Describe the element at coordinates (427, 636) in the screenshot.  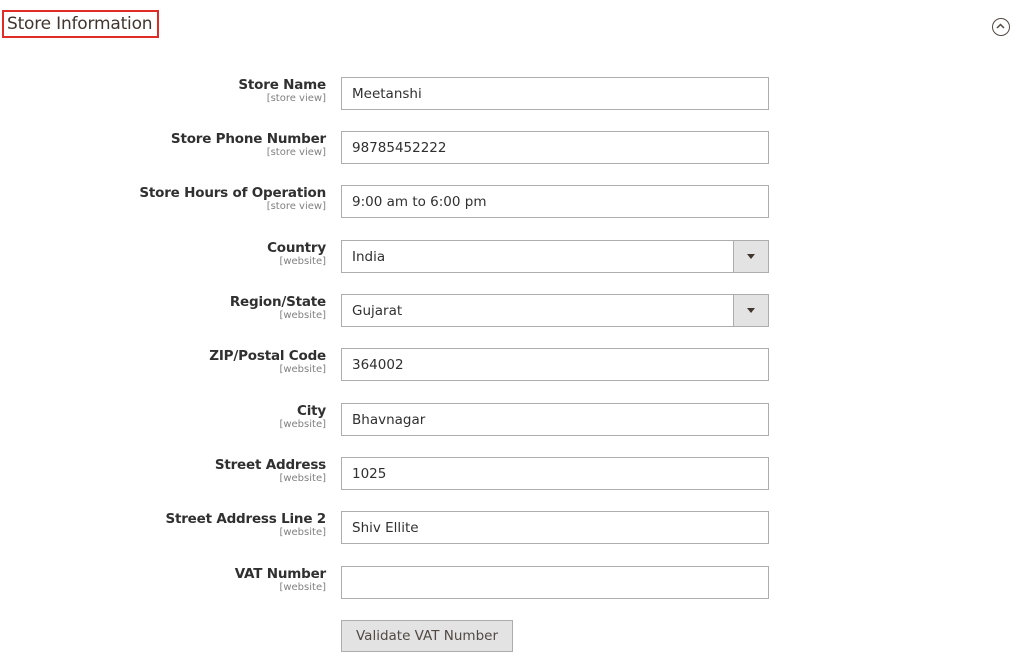
I see `validate-vat-button: Validate VAT Number` at that location.